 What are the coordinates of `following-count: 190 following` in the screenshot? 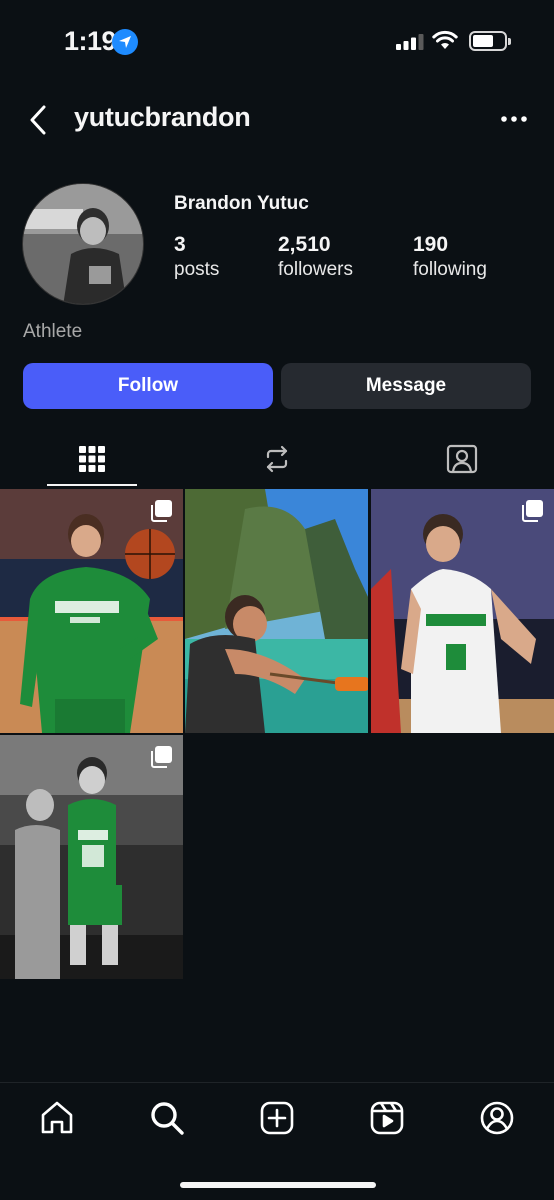 It's located at (450, 257).